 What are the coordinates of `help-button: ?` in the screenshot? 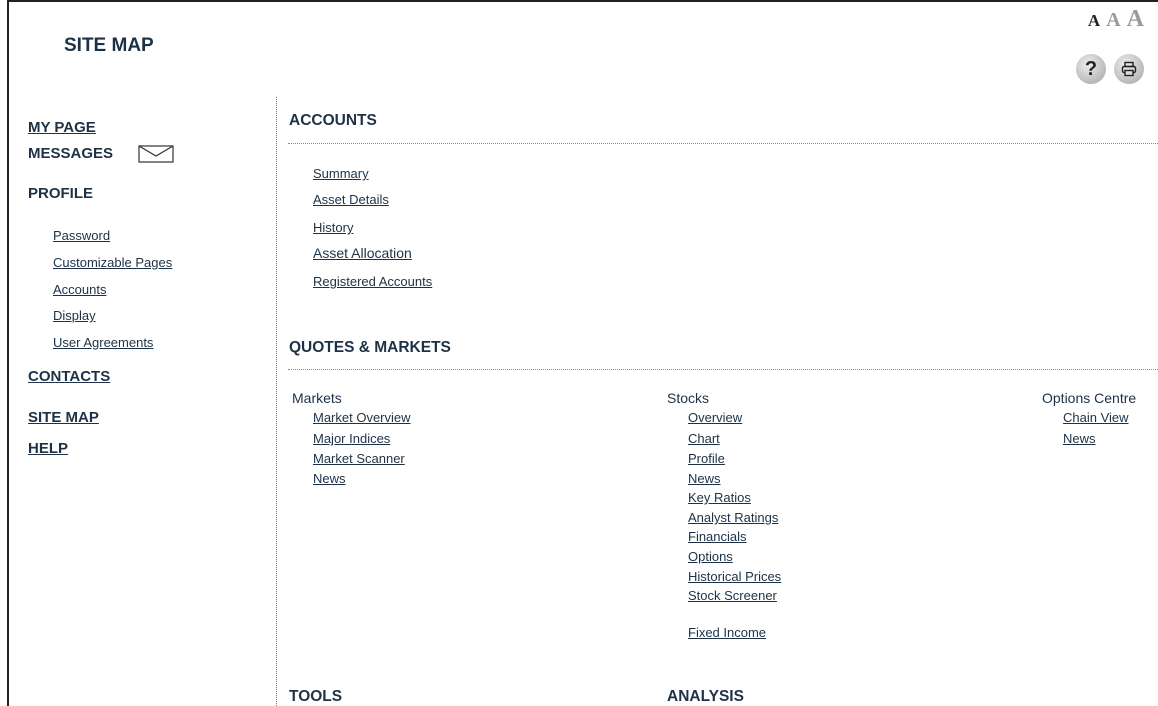 It's located at (1091, 69).